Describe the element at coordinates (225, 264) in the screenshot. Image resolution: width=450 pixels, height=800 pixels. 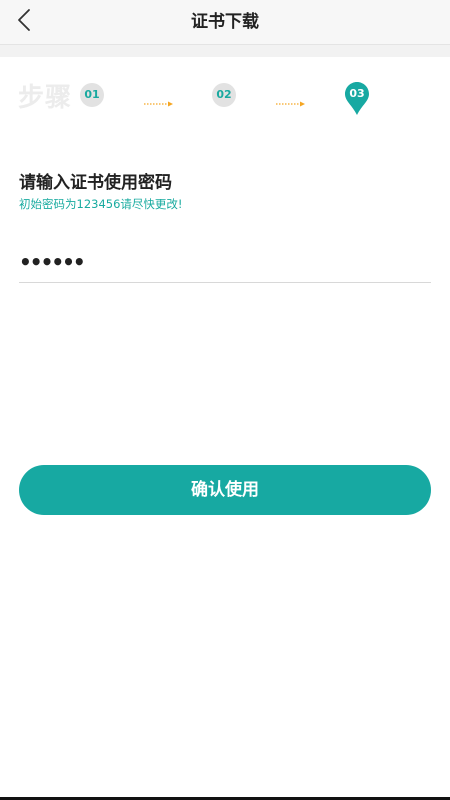
I see `password-input: ••••••` at that location.